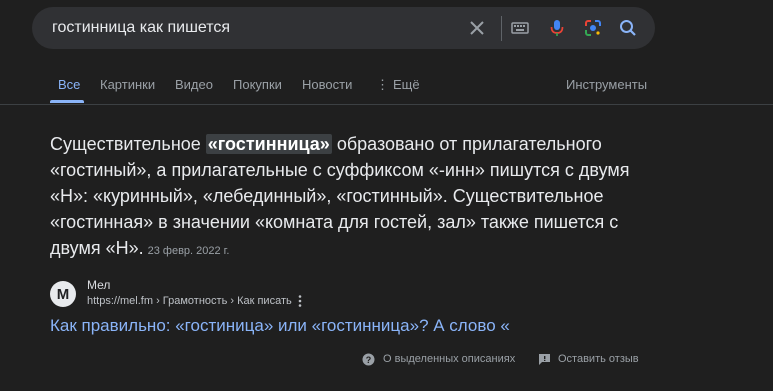 The width and height of the screenshot is (773, 391). I want to click on snippet-highlight: «гостинница», so click(268, 144).